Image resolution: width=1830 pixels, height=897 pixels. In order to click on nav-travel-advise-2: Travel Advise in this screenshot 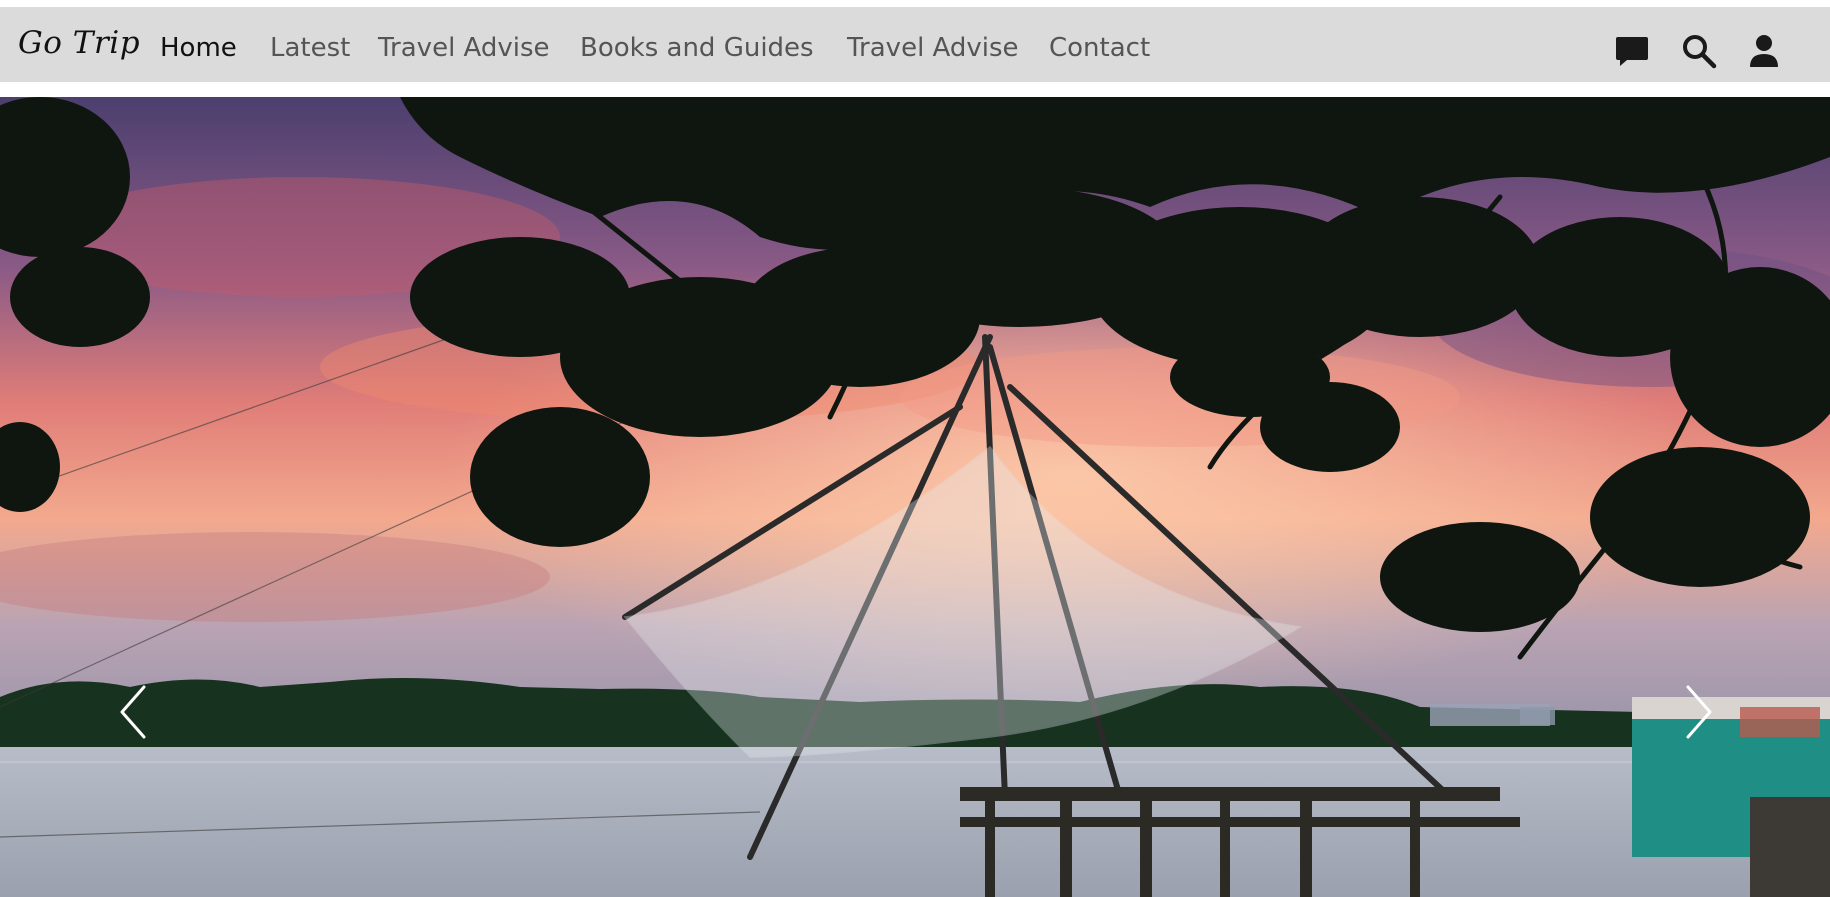, I will do `click(933, 48)`.